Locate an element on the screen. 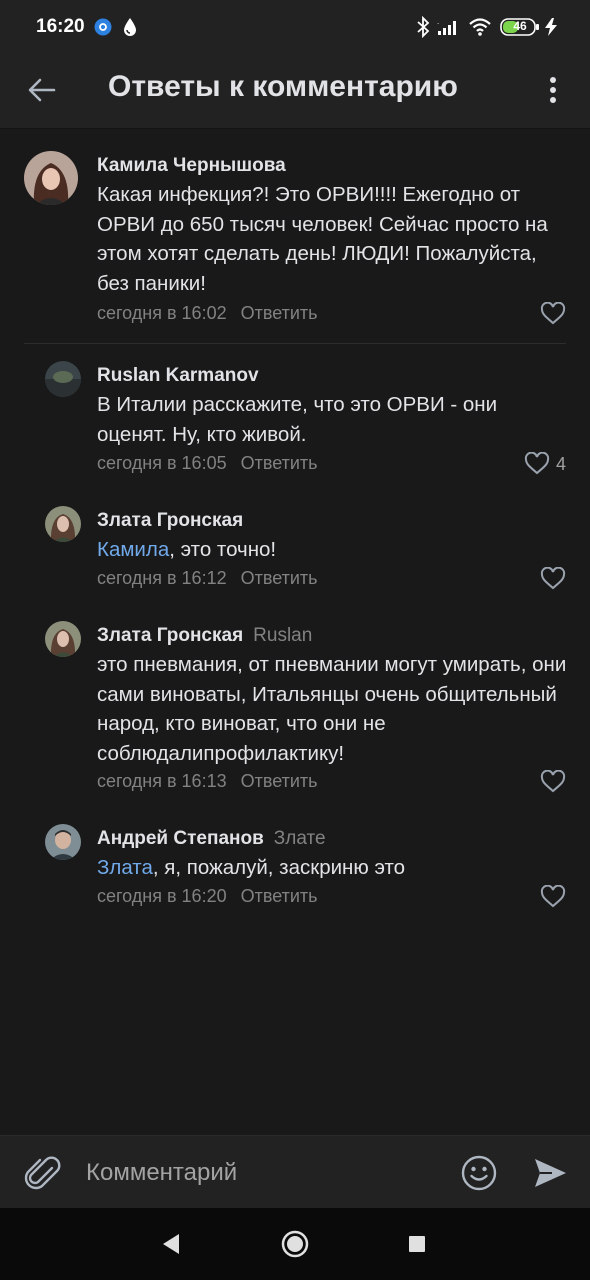  author-name: Андрей Степанов is located at coordinates (180, 838).